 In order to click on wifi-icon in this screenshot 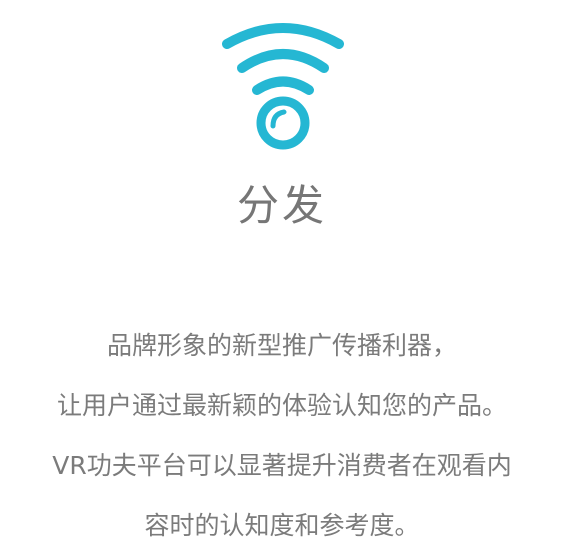, I will do `click(283, 86)`.